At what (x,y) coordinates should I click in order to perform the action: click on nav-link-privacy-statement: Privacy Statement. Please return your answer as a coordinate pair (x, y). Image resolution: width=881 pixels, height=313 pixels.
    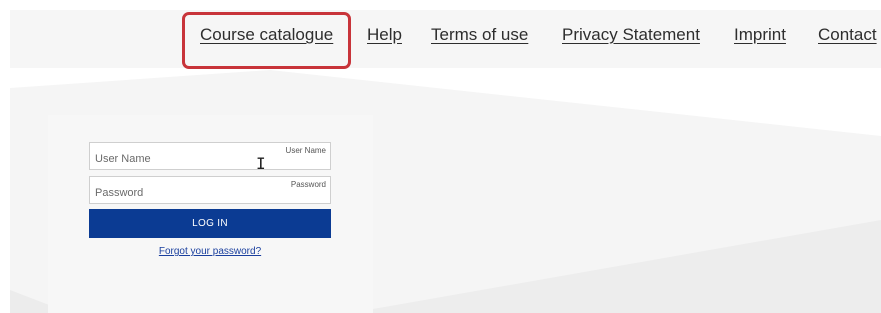
    Looking at the image, I should click on (631, 35).